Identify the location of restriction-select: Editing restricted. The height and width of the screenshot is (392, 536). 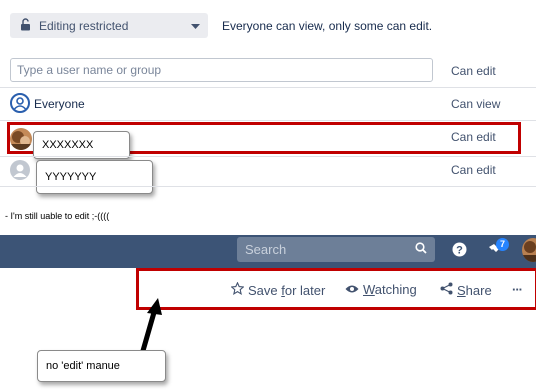
(109, 25).